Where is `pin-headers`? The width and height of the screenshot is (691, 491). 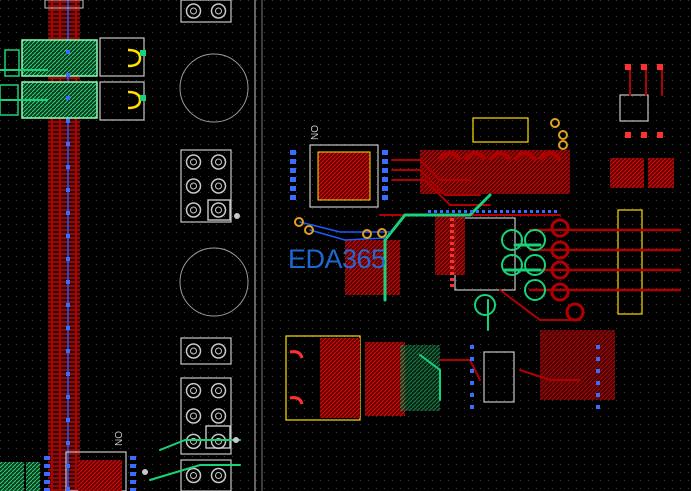
pin-headers is located at coordinates (206, 245).